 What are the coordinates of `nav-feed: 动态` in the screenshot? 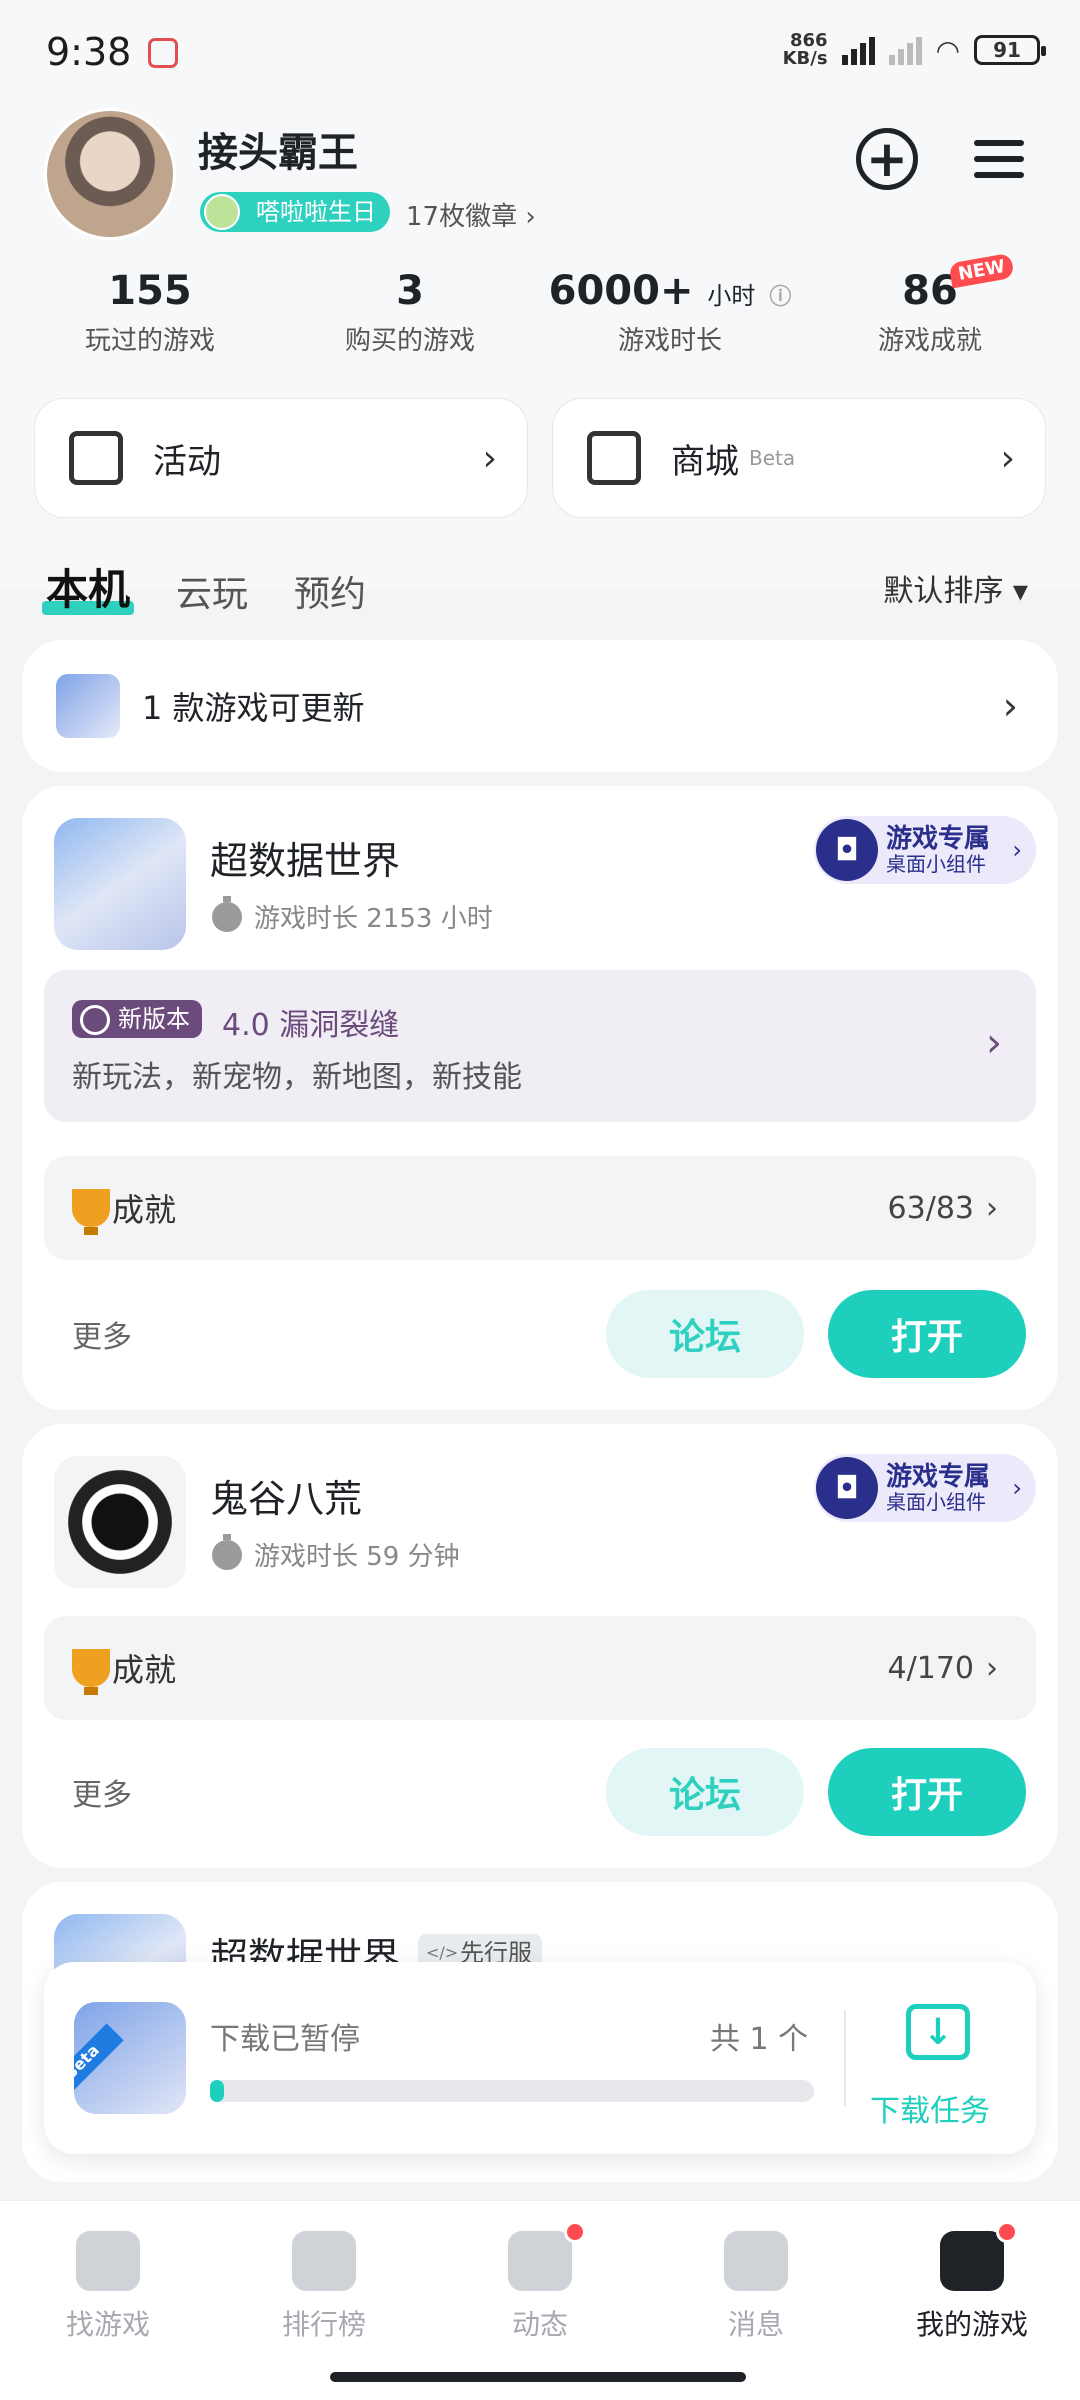 It's located at (540, 2300).